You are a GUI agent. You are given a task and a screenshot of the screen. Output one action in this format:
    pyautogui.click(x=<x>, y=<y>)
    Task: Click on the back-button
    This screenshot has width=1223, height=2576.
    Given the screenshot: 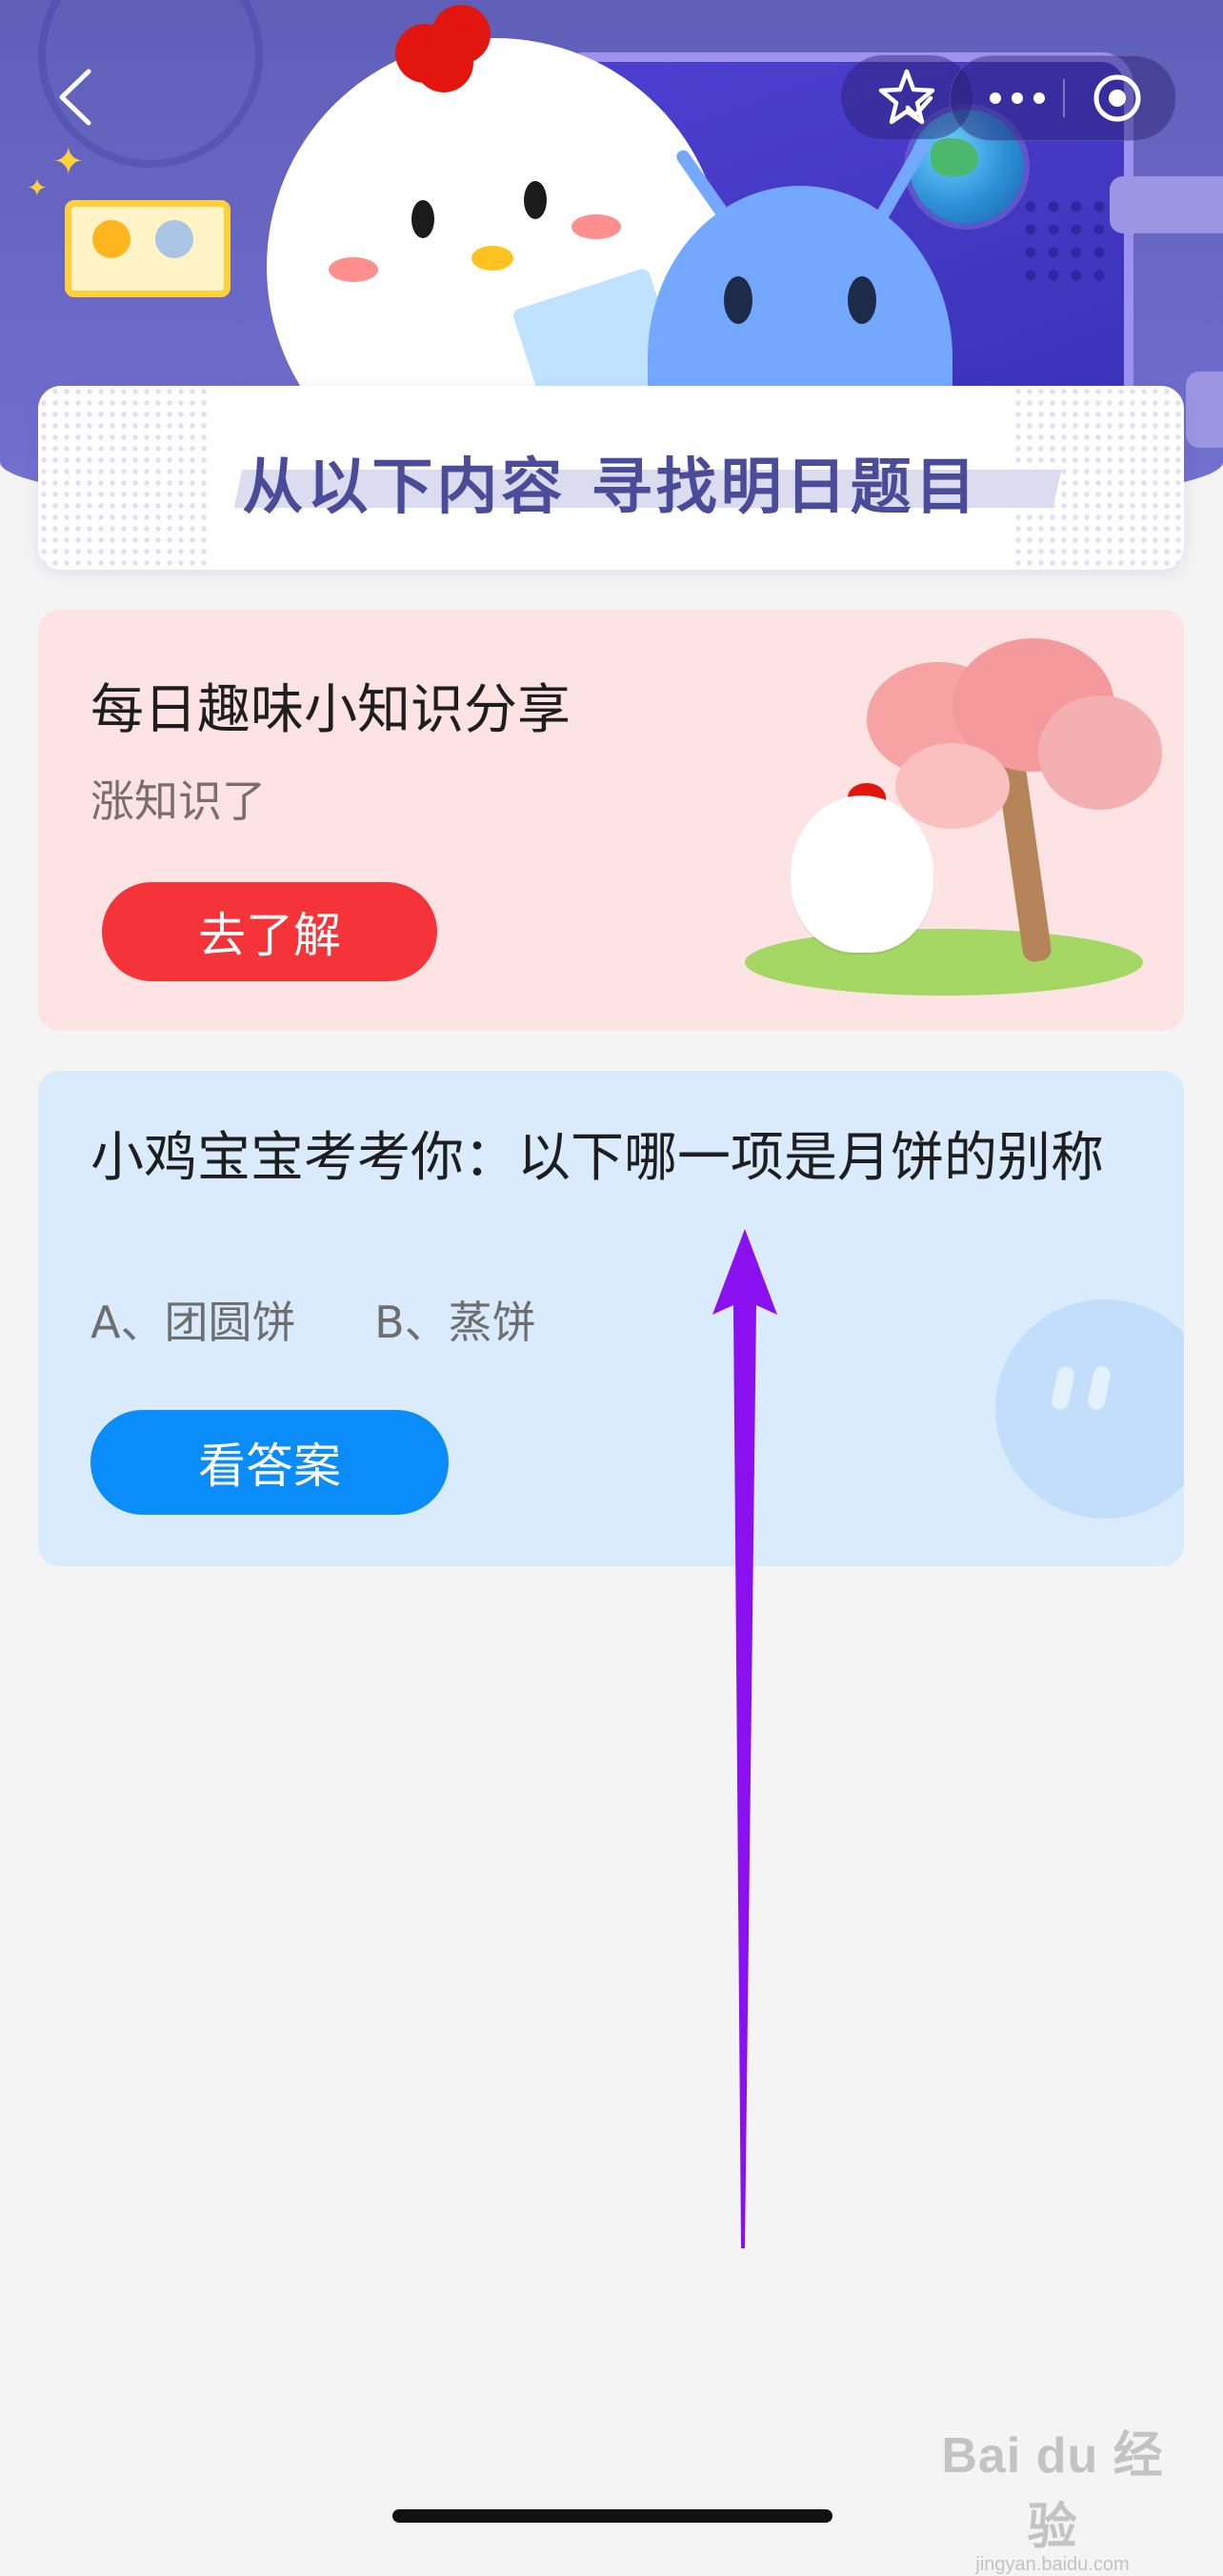 What is the action you would take?
    pyautogui.click(x=75, y=97)
    